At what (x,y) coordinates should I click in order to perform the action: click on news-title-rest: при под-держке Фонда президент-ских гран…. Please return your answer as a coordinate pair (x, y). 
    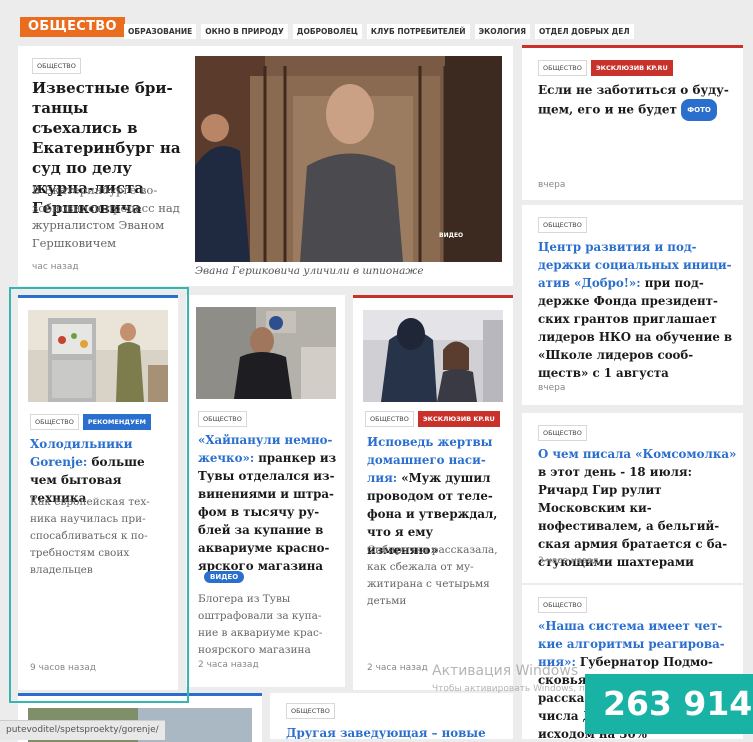
    Looking at the image, I should click on (635, 328).